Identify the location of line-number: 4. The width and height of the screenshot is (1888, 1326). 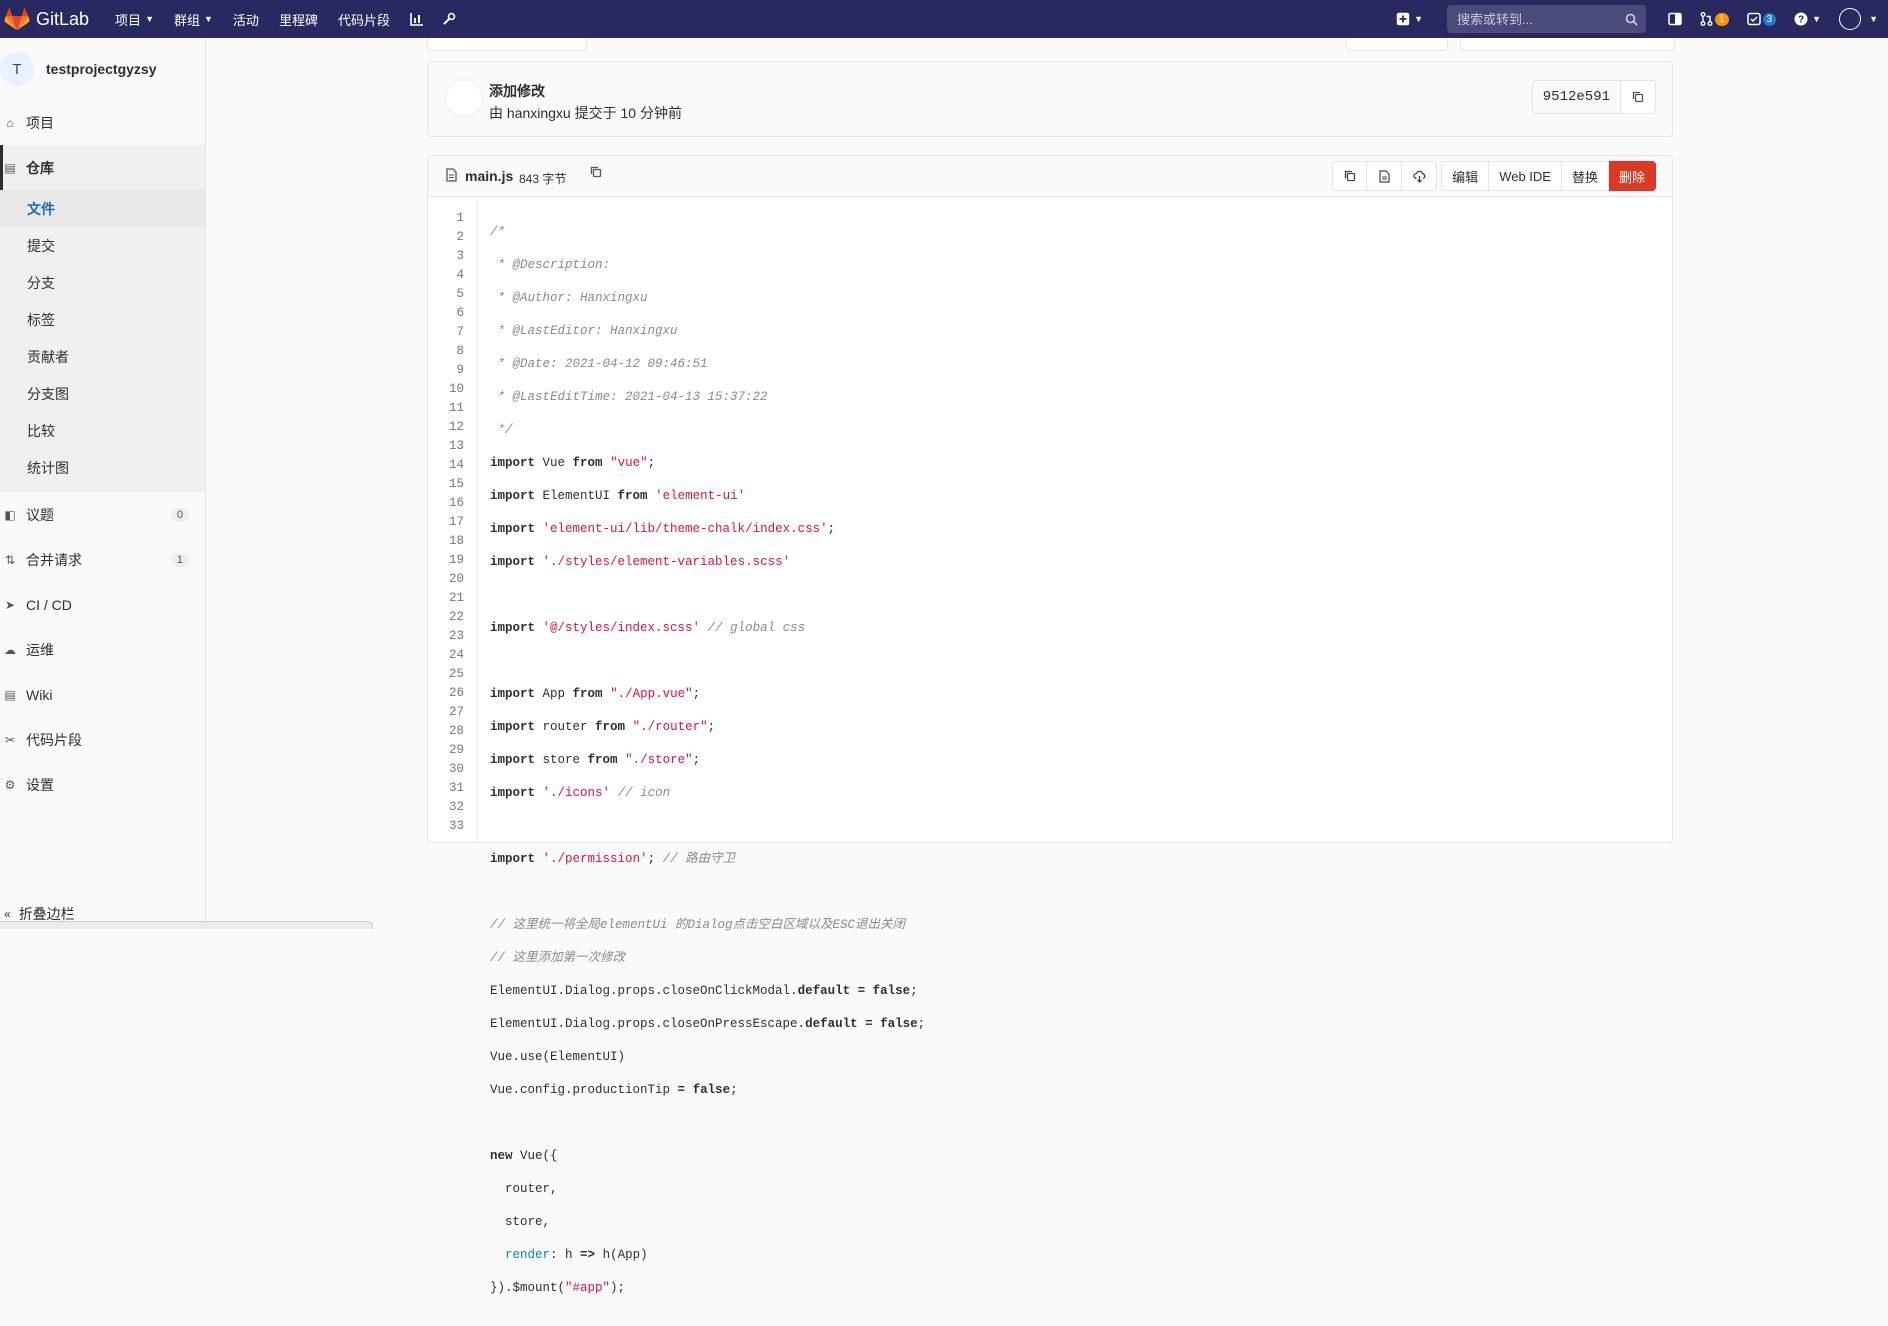
(452, 275).